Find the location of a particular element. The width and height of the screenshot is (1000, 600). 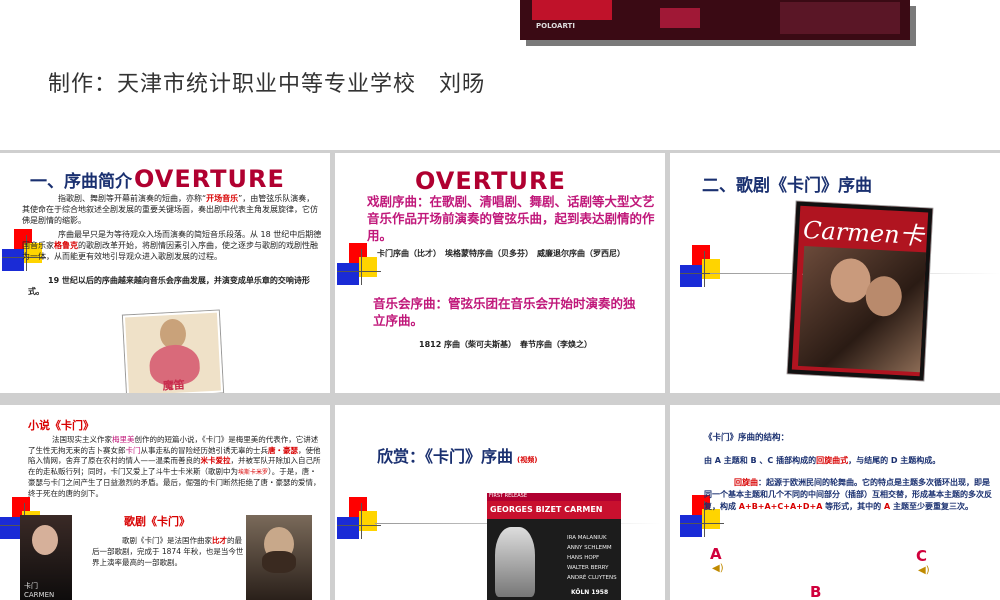

bizet-portrait is located at coordinates (279, 557).